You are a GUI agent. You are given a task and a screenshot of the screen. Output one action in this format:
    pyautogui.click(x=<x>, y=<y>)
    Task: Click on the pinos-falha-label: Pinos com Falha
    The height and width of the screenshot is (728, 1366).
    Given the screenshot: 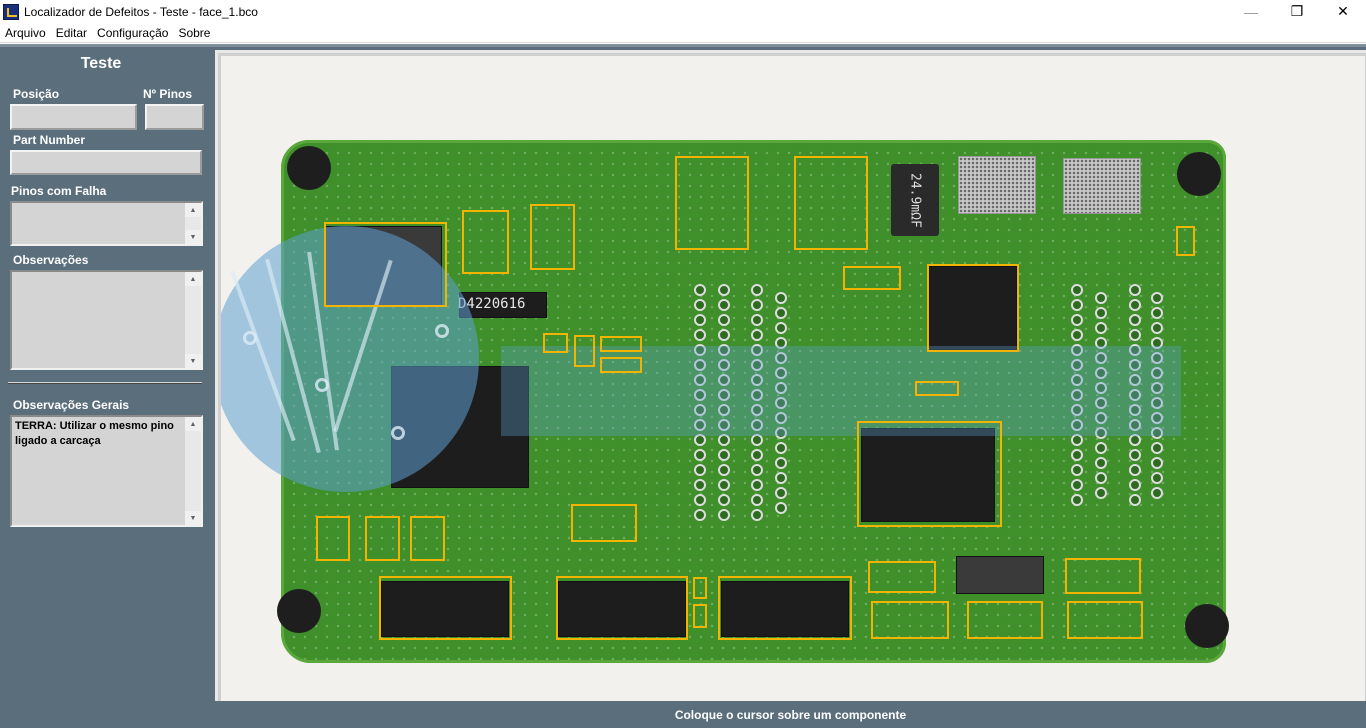 What is the action you would take?
    pyautogui.click(x=59, y=191)
    